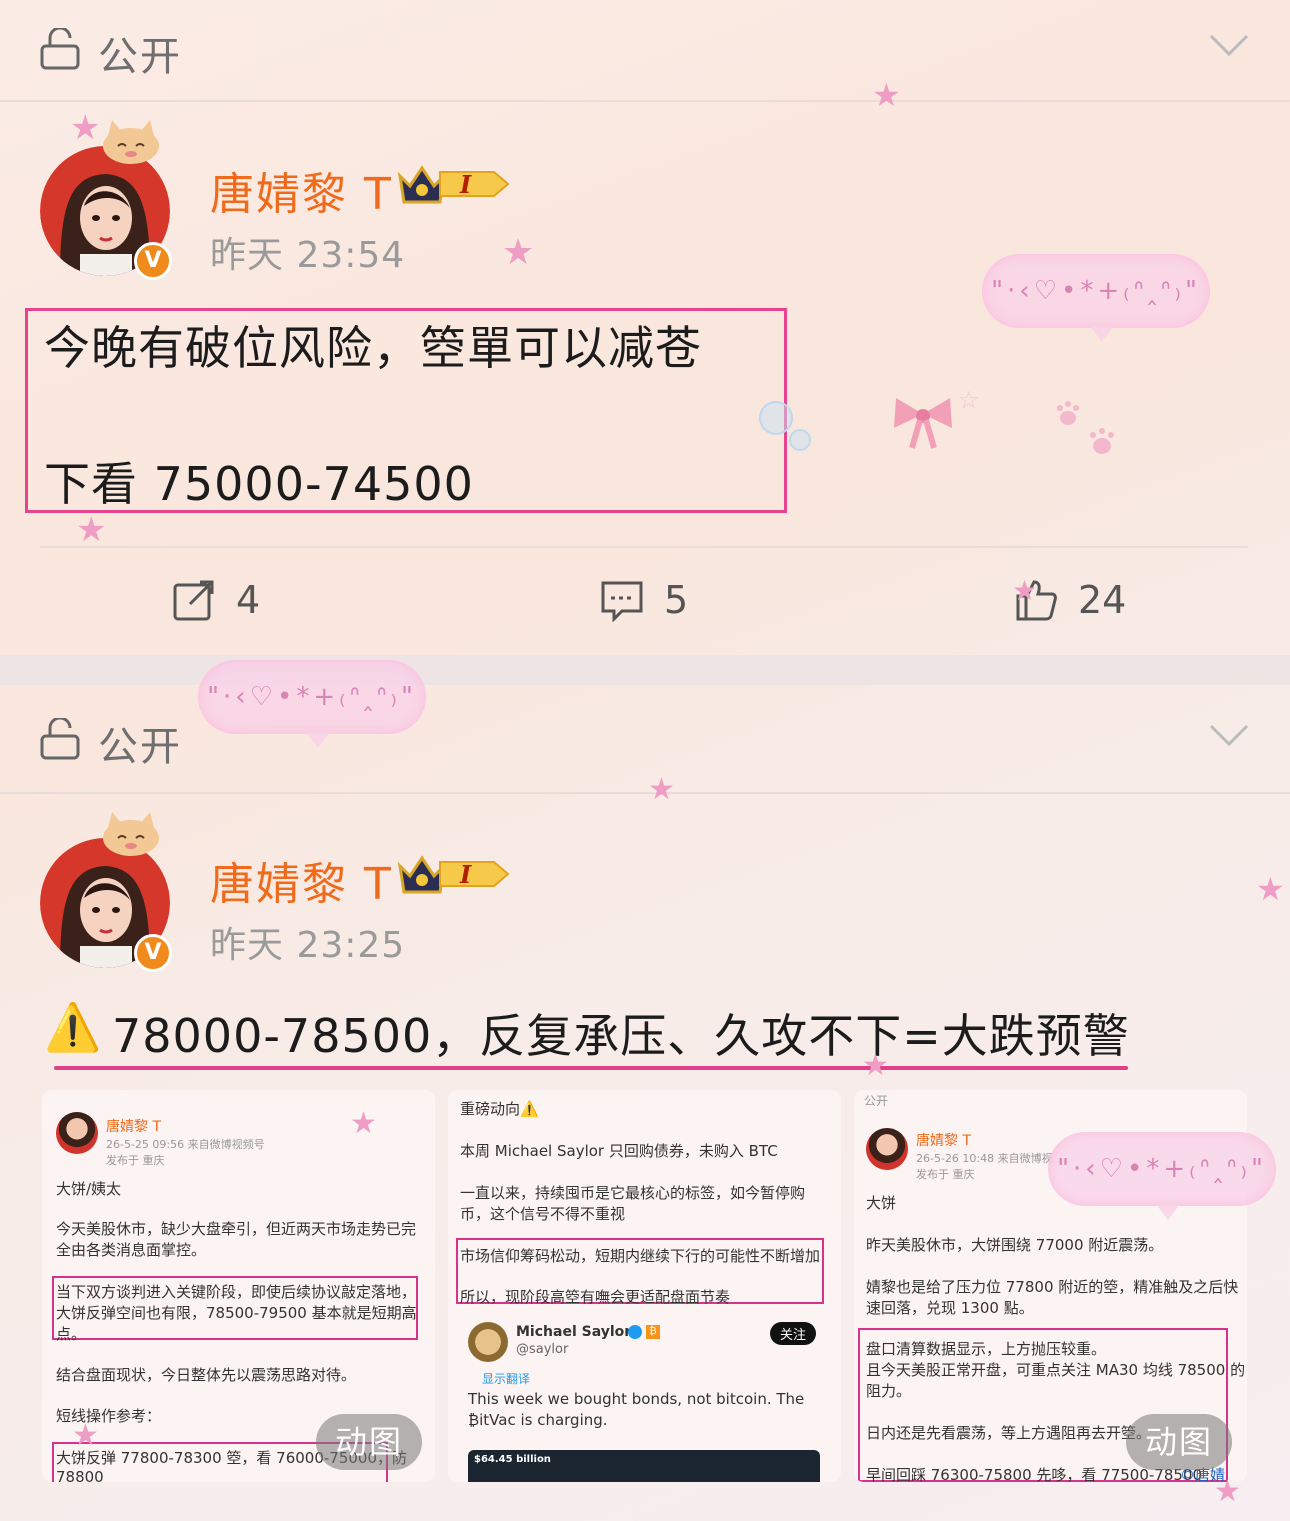  I want to click on post-time: 昨天 23:25, so click(308, 945).